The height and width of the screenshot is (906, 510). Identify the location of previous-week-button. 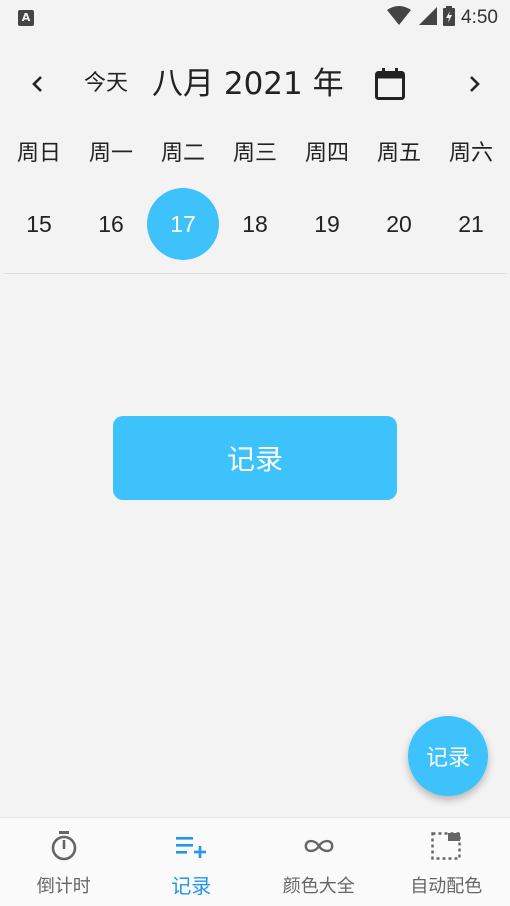
(38, 84).